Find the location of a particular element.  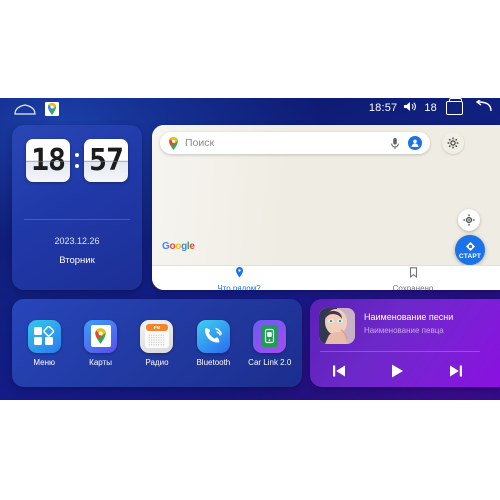

play-button is located at coordinates (397, 371).